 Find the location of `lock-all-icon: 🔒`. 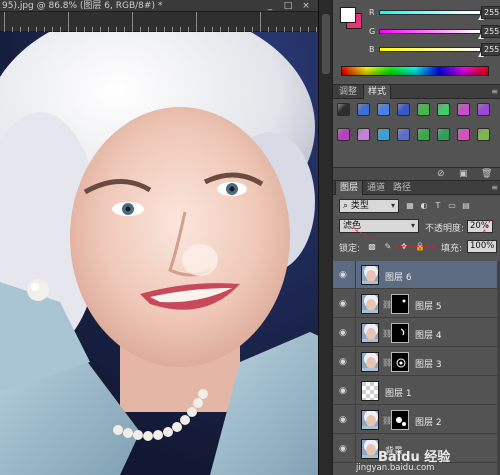

lock-all-icon: 🔒 is located at coordinates (420, 247).